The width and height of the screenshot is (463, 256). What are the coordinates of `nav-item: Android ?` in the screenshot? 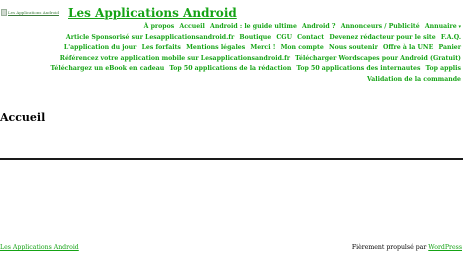 It's located at (318, 26).